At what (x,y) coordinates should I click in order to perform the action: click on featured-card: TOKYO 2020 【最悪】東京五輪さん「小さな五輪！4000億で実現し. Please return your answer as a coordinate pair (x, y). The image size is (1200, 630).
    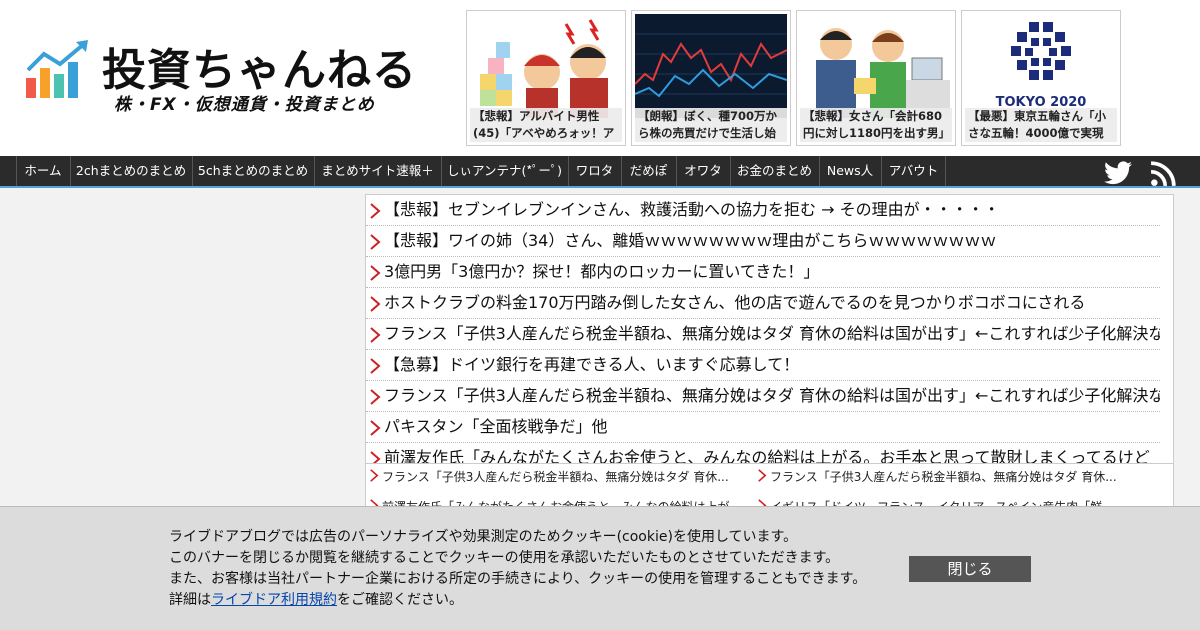
    Looking at the image, I should click on (1041, 78).